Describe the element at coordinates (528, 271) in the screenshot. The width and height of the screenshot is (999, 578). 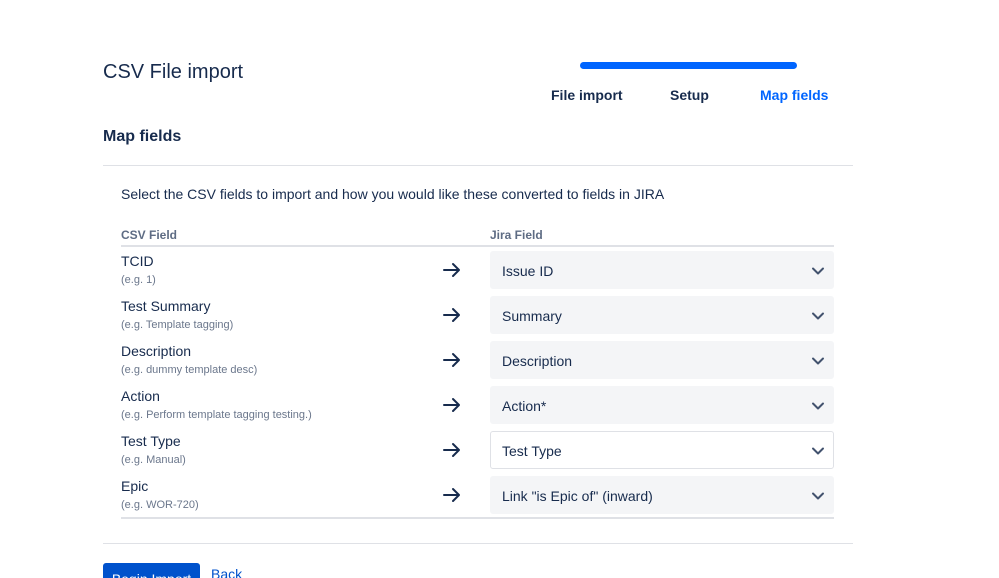
I see `jira-field-value: Issue ID` at that location.